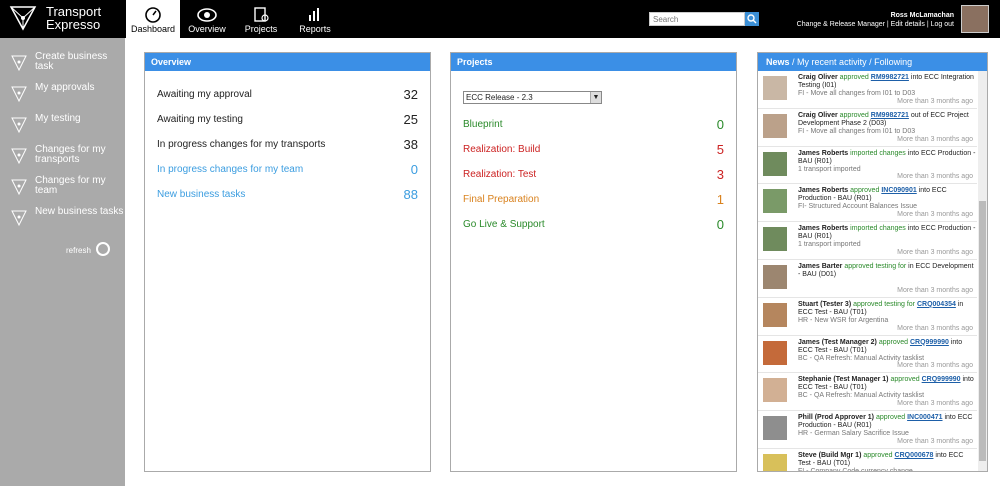 The width and height of the screenshot is (1000, 486). I want to click on sidebar-item-changes-for-my-transports: Changes for my transports, so click(62, 158).